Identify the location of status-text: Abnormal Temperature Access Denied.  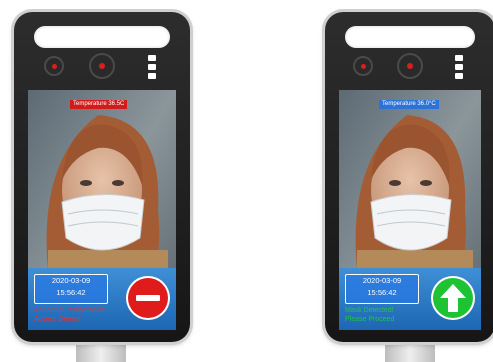
(69, 315).